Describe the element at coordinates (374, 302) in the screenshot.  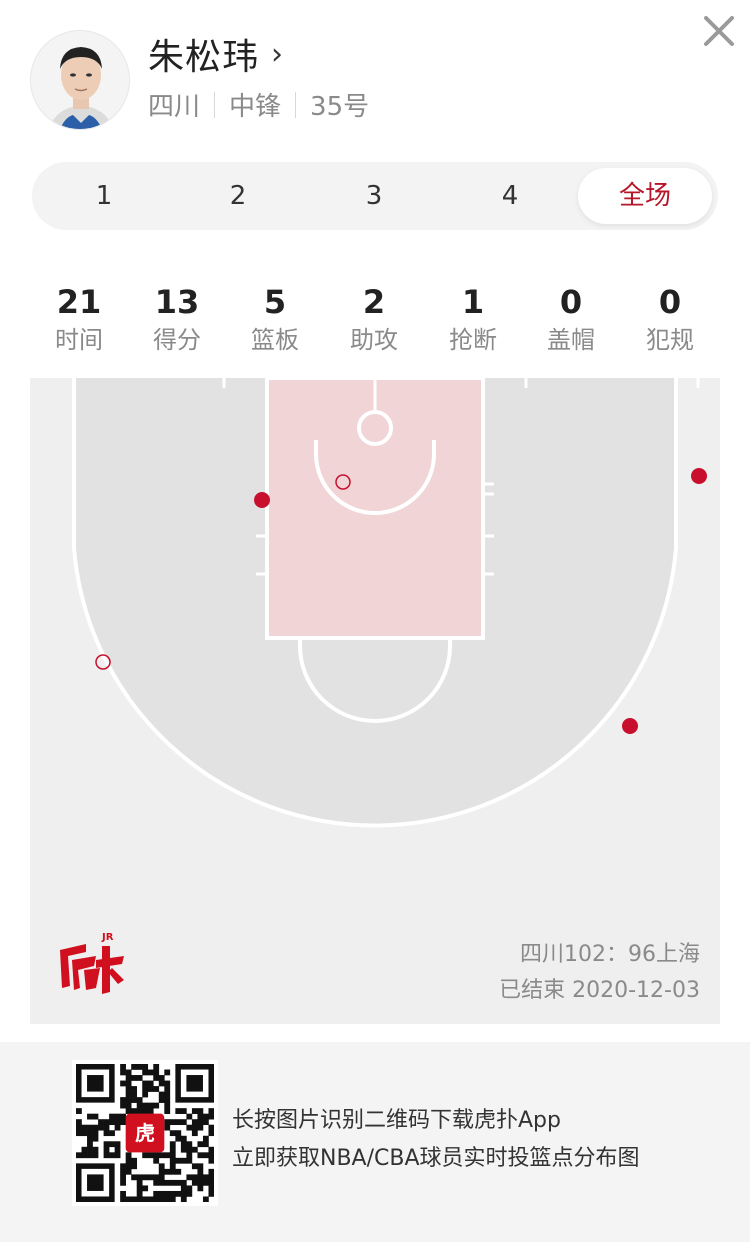
I see `stat-value: 2` at that location.